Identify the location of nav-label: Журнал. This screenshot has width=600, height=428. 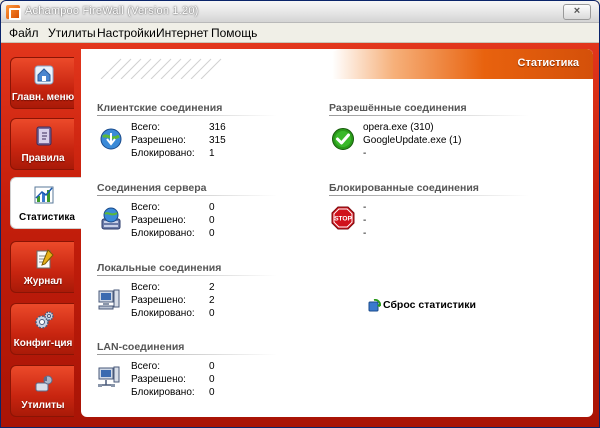
(43, 281).